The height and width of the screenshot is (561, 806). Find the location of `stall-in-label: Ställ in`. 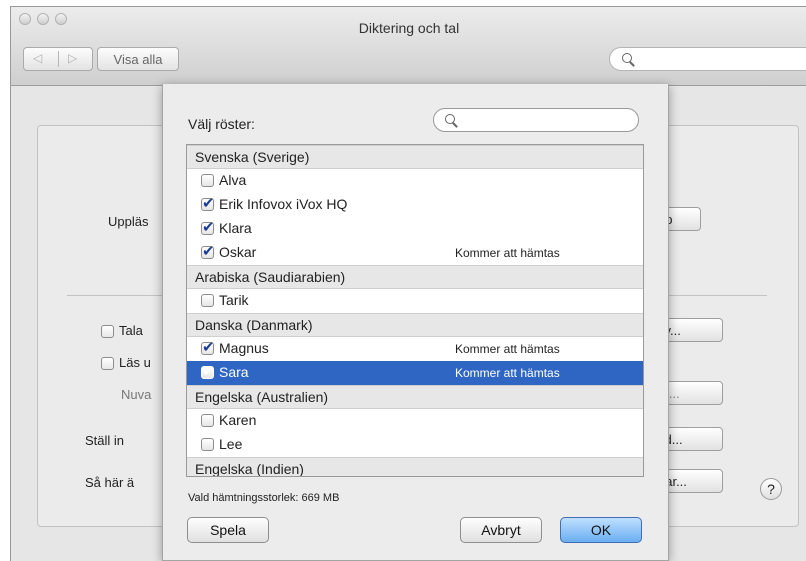

stall-in-label: Ställ in is located at coordinates (105, 440).